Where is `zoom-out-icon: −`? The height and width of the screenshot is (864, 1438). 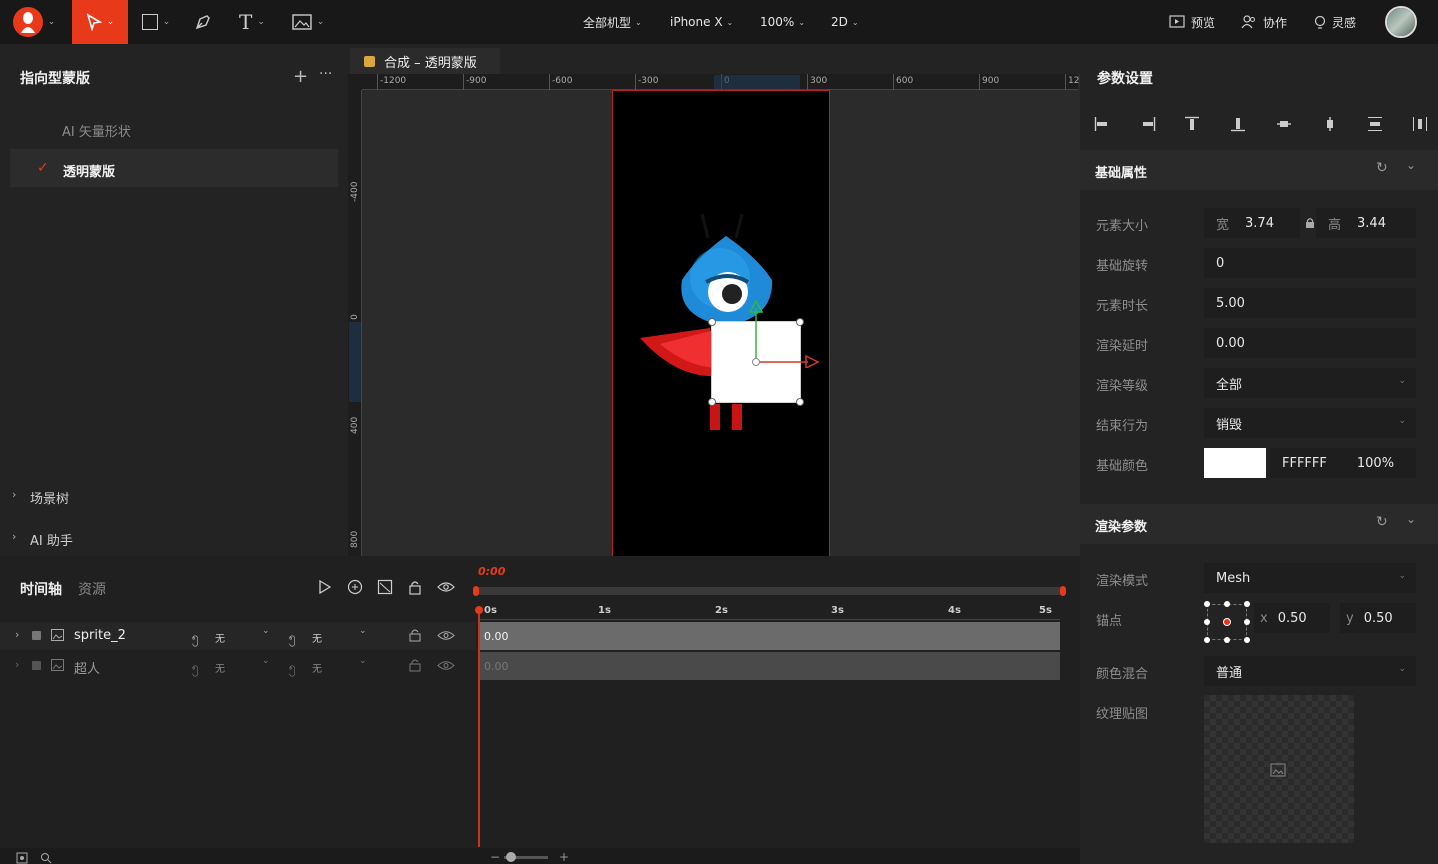
zoom-out-icon: − is located at coordinates (495, 857).